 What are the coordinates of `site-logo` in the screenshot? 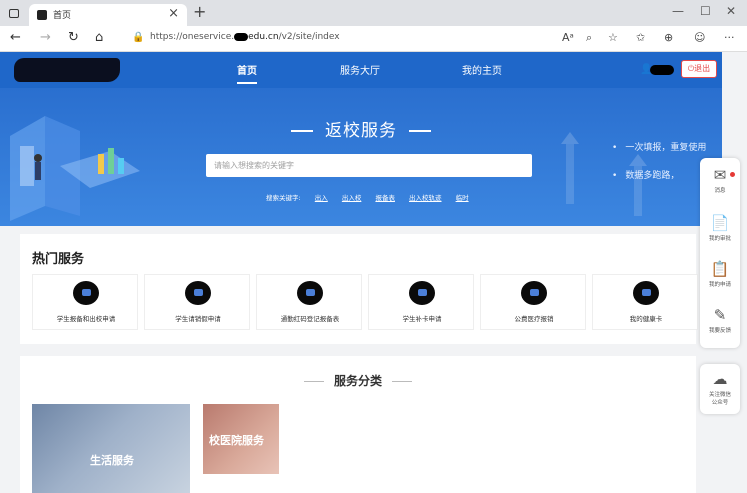 It's located at (67, 70).